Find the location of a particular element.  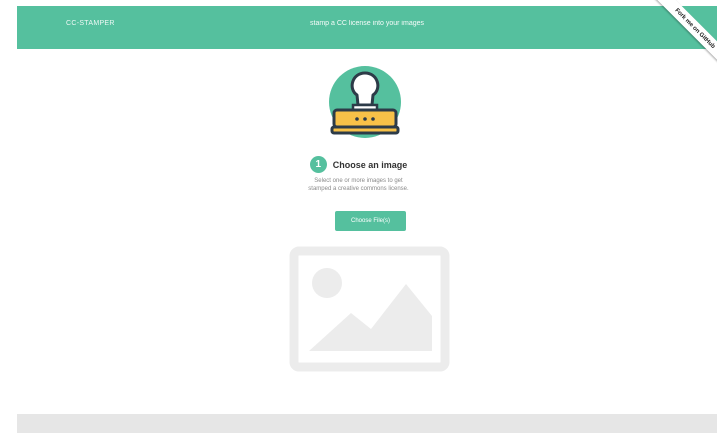

choose-files-button: Choose File(s) is located at coordinates (370, 221).